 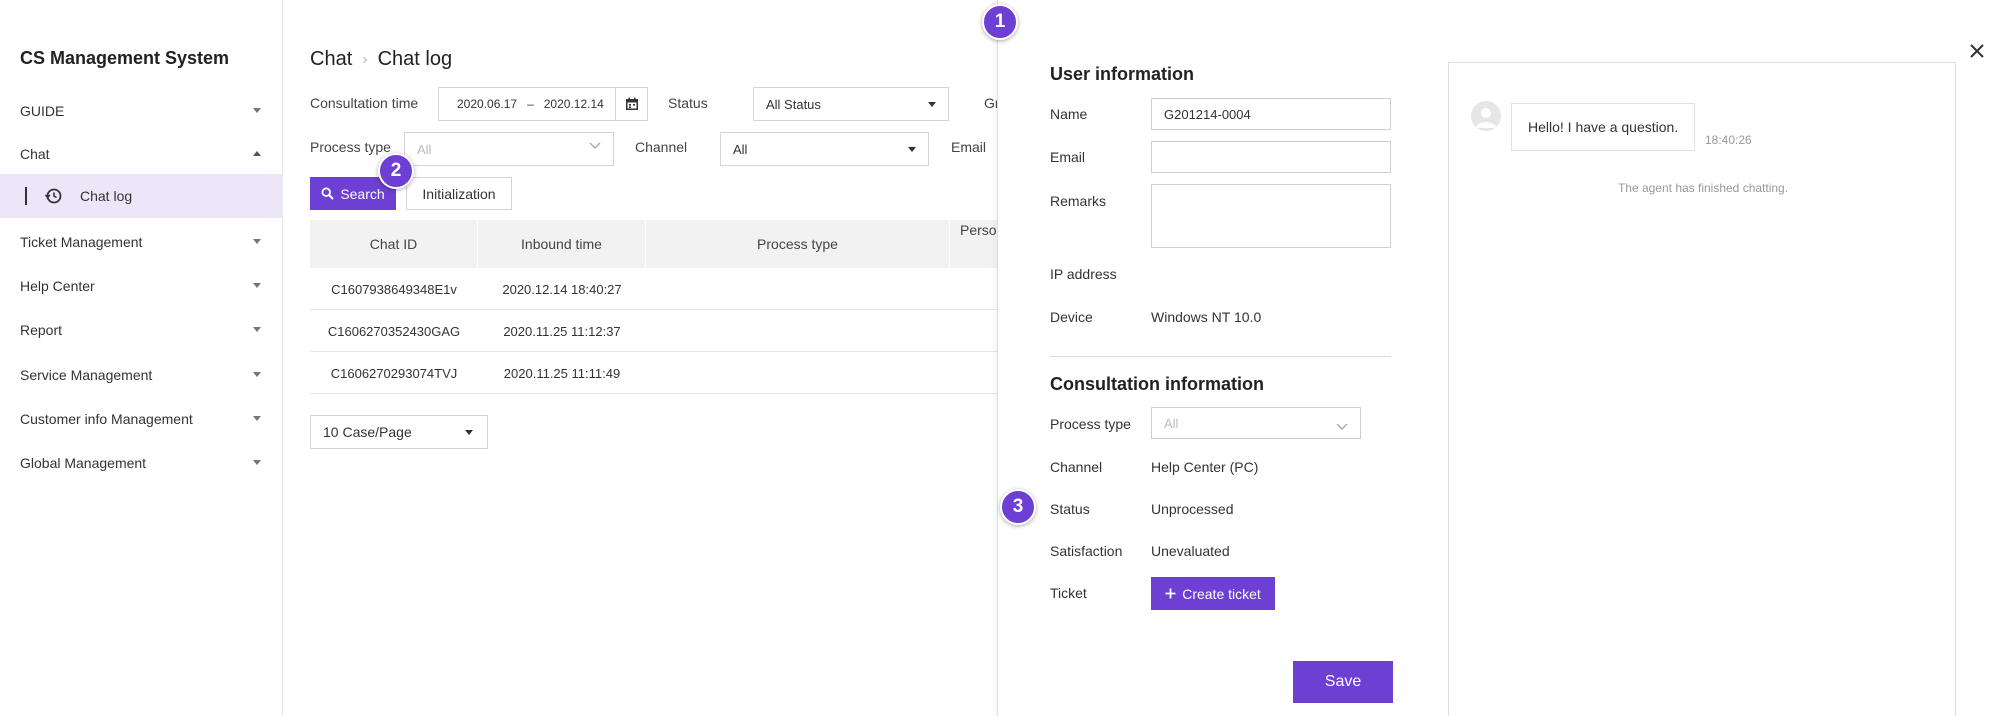 I want to click on save-button: Save, so click(x=1343, y=682).